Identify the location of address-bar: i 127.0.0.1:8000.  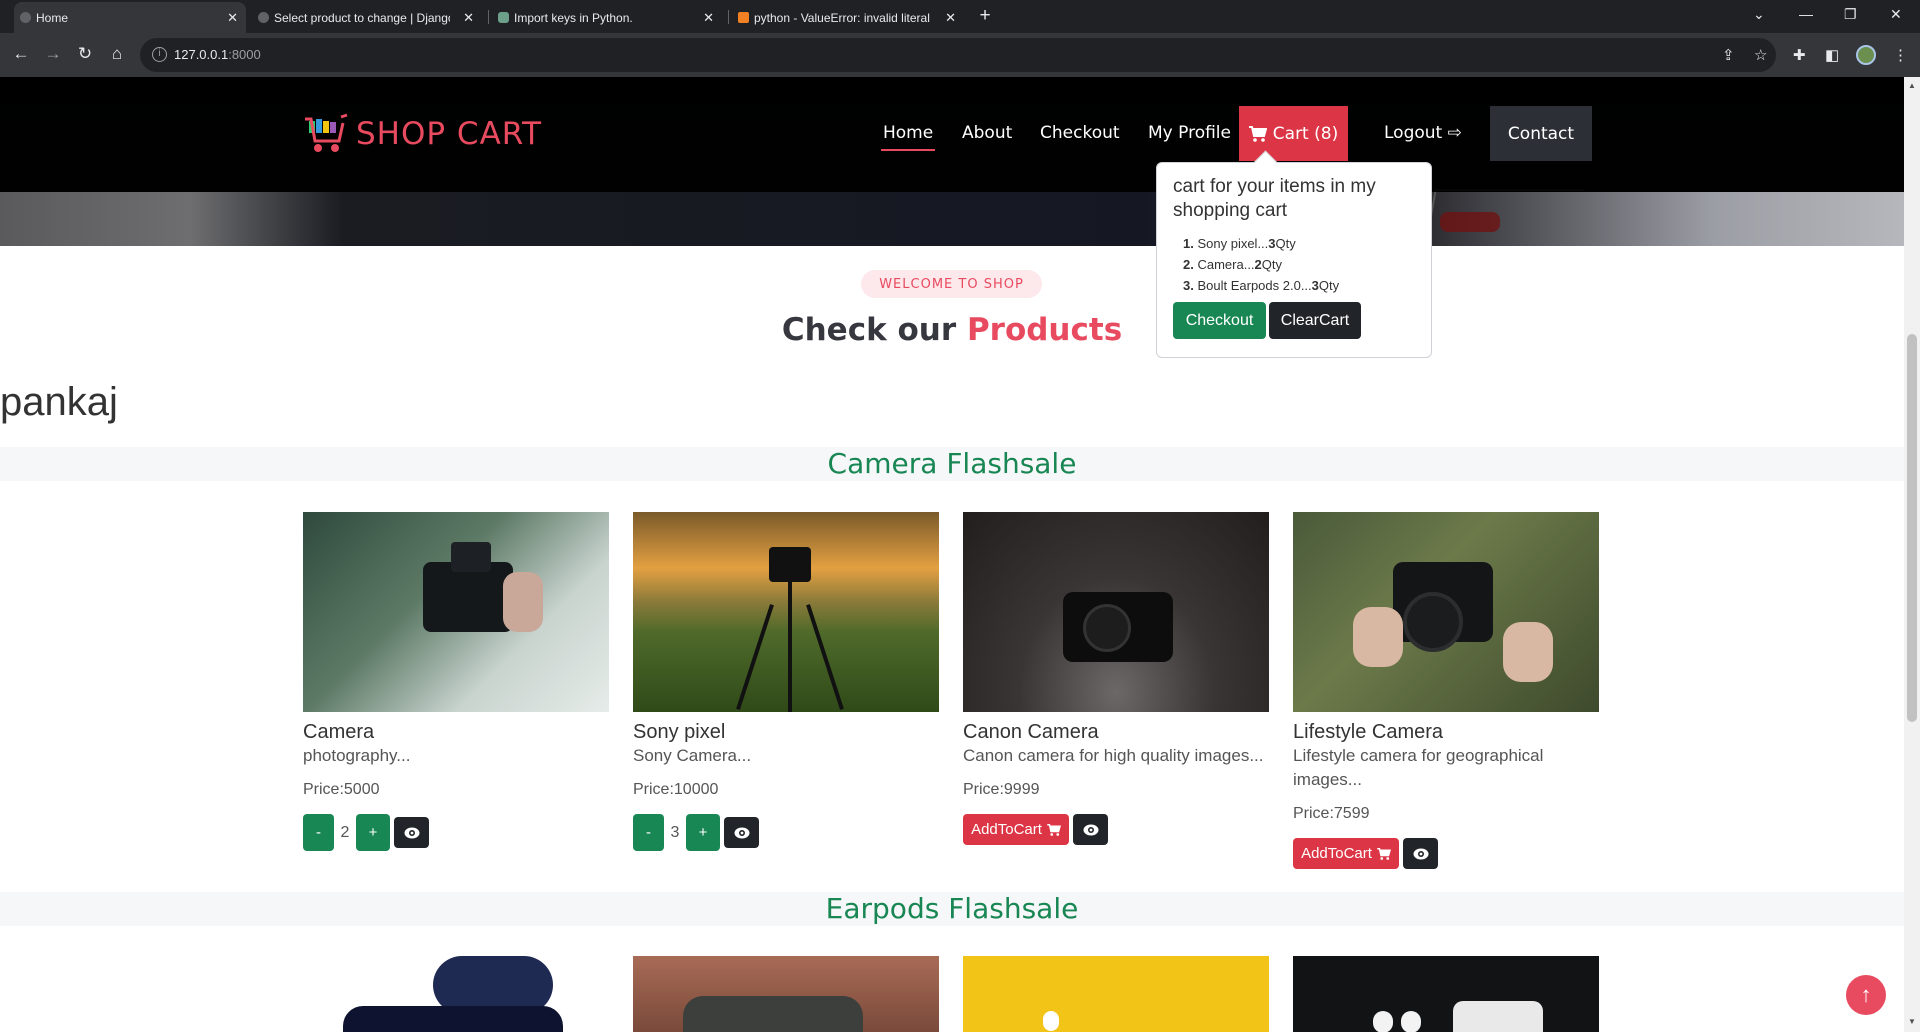
(958, 55).